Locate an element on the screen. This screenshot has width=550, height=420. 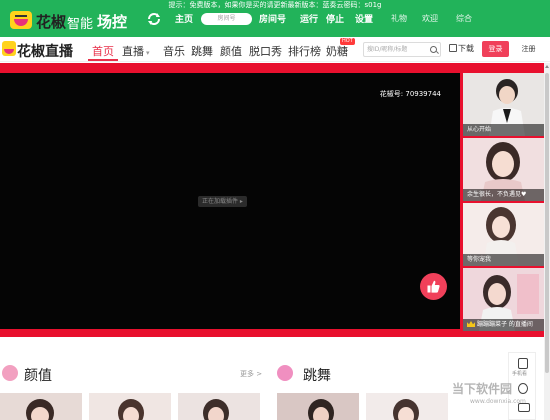
tool-nav-home: 主页 is located at coordinates (184, 18).